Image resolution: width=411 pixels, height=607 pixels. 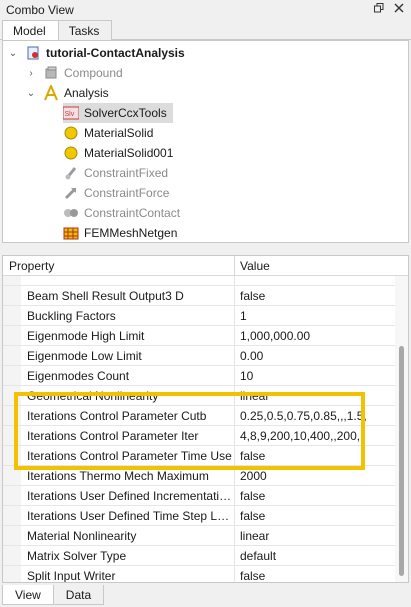 I want to click on property-row: Eigenmode Low Limit 0.00, so click(x=199, y=356).